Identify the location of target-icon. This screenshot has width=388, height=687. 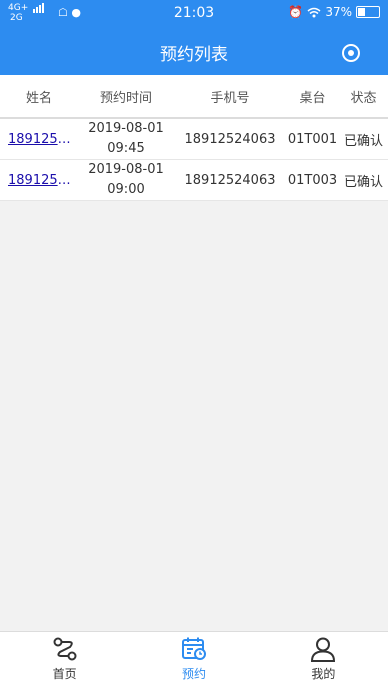
(351, 53).